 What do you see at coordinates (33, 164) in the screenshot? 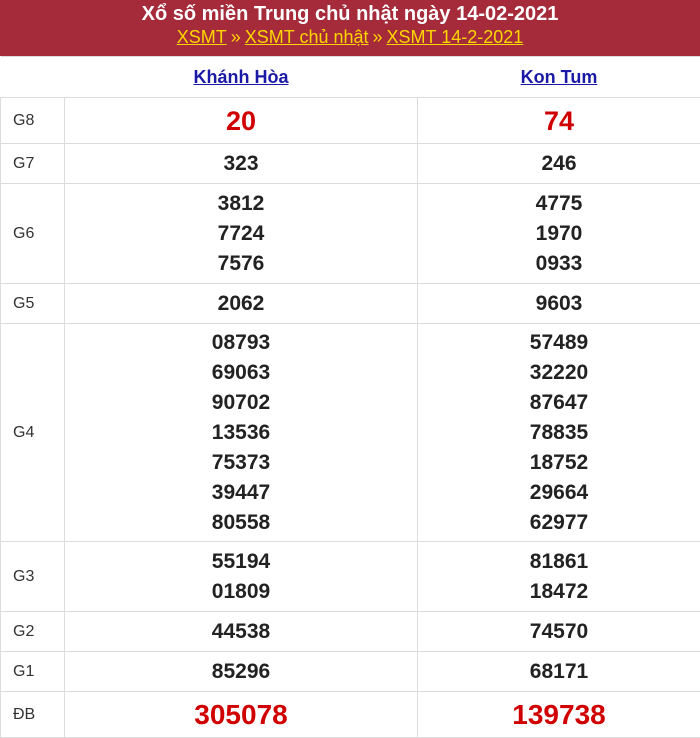
I see `prize-label: G7` at bounding box center [33, 164].